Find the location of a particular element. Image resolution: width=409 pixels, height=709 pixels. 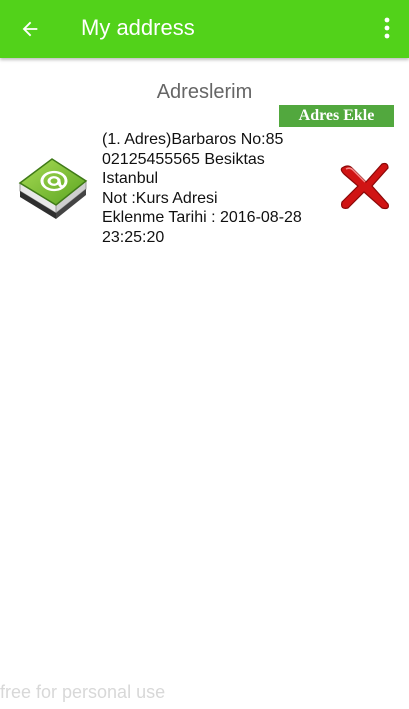

arrow-back-icon is located at coordinates (30, 29).